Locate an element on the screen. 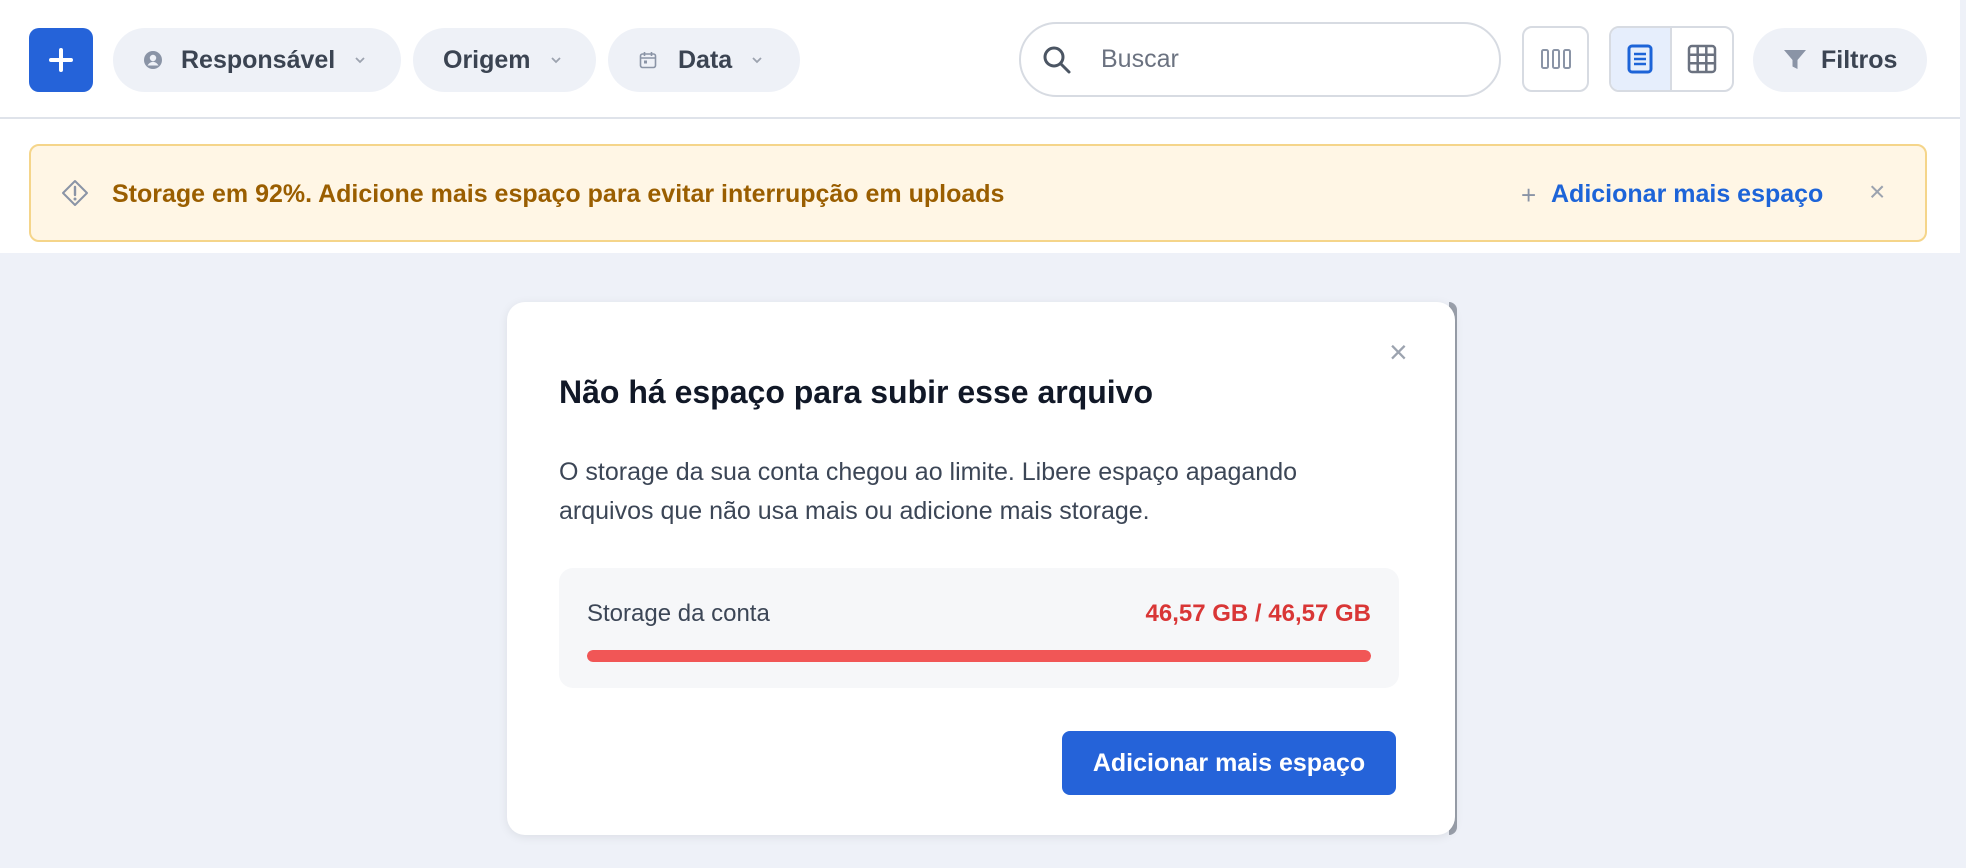 The image size is (1966, 868). grid-view-button is located at coordinates (1702, 59).